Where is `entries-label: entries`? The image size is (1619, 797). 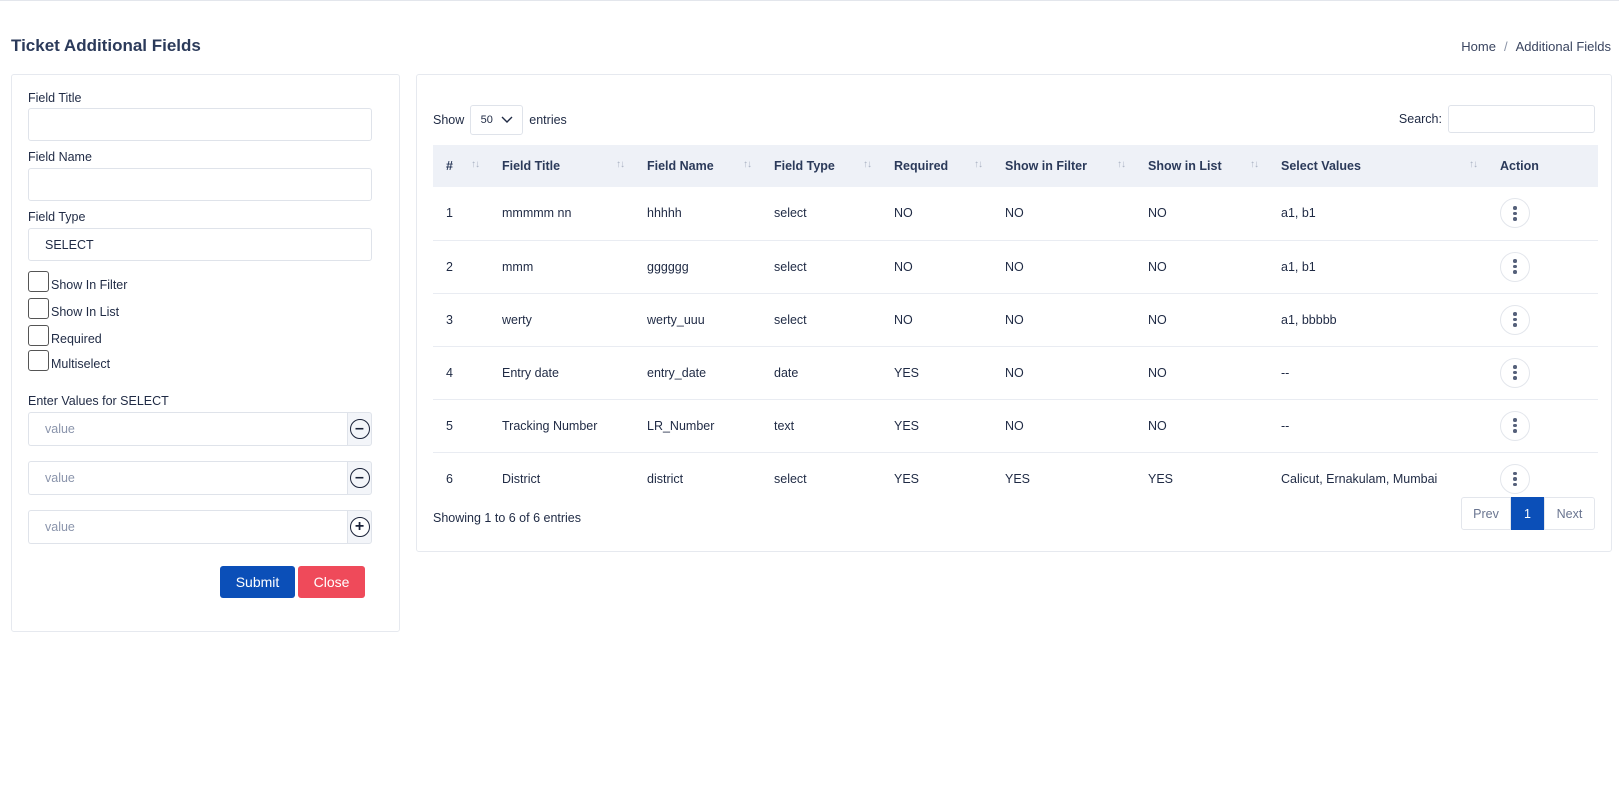
entries-label: entries is located at coordinates (548, 120).